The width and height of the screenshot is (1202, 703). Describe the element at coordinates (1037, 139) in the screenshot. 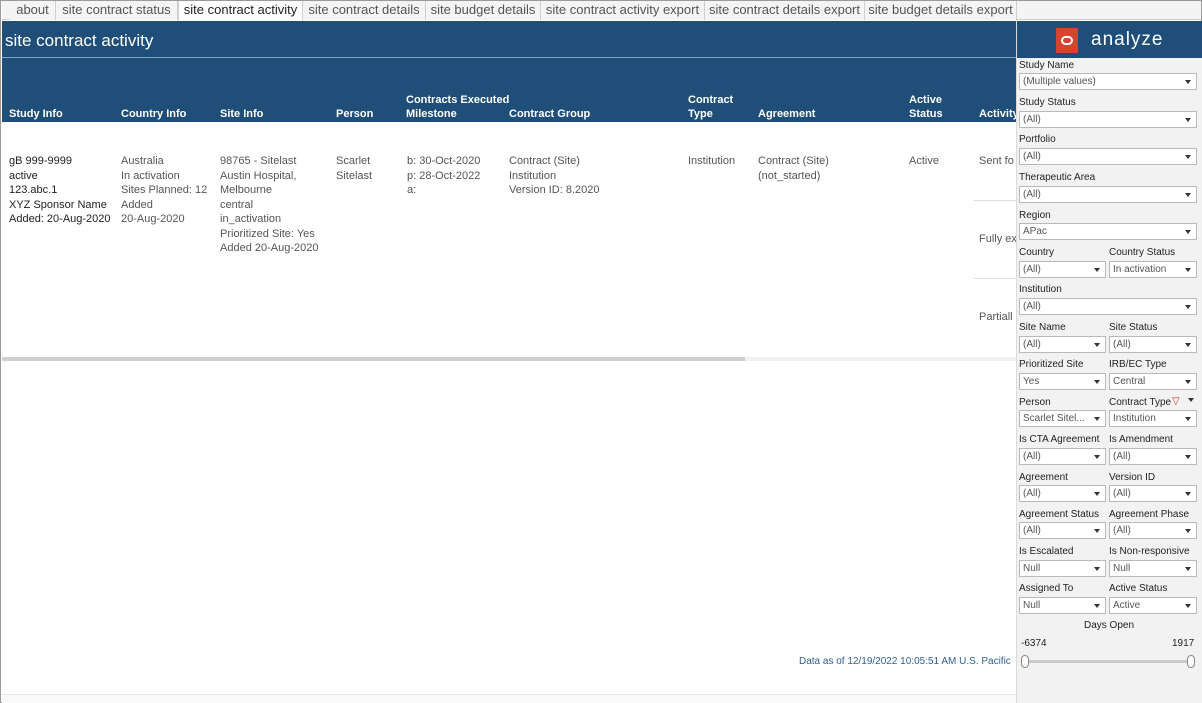

I see `portfolio-label: Portfolio` at that location.